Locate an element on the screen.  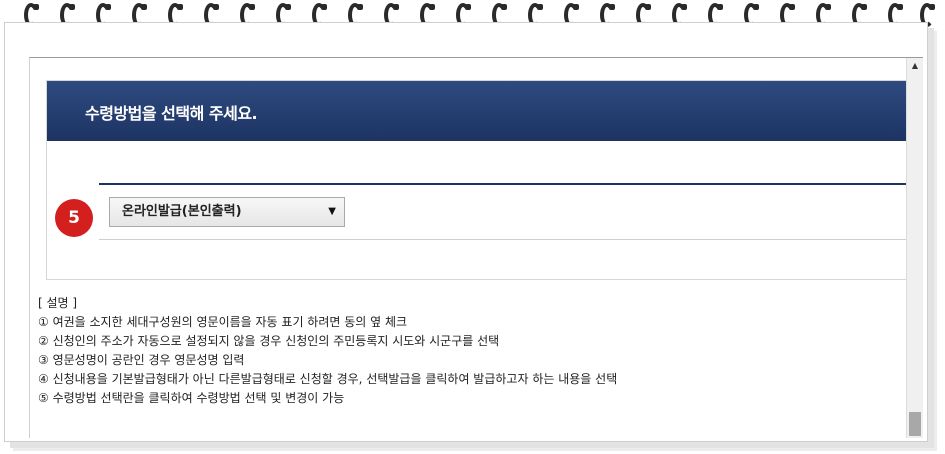
description-title: [ 설명 ] is located at coordinates (58, 303).